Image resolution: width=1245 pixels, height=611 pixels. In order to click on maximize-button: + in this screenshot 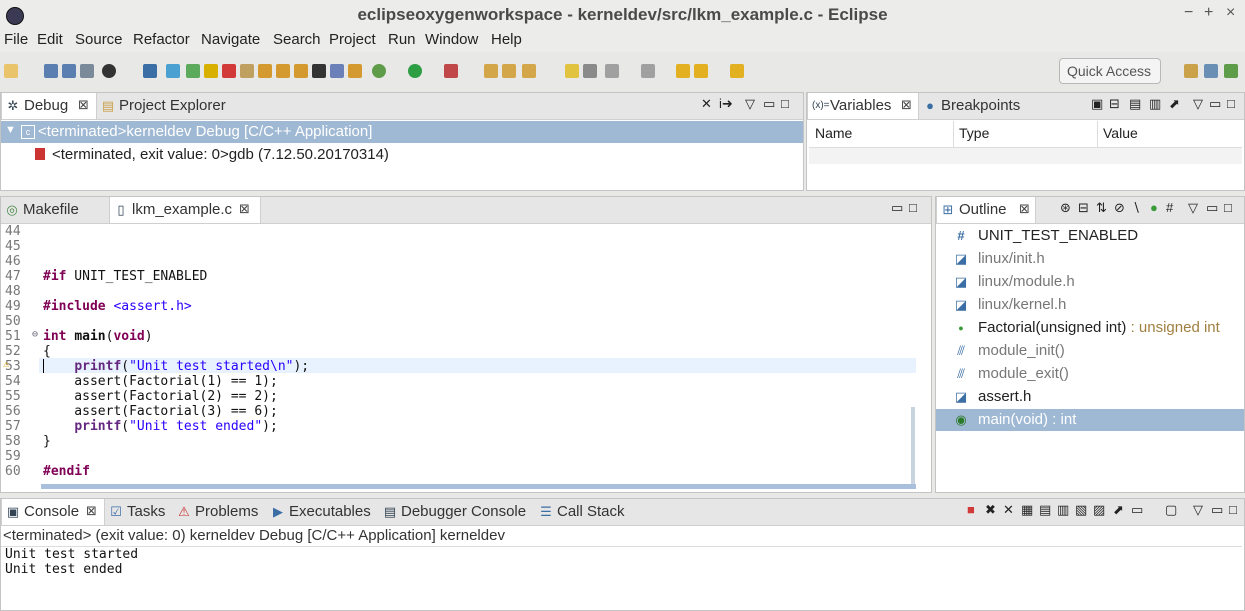, I will do `click(1208, 13)`.